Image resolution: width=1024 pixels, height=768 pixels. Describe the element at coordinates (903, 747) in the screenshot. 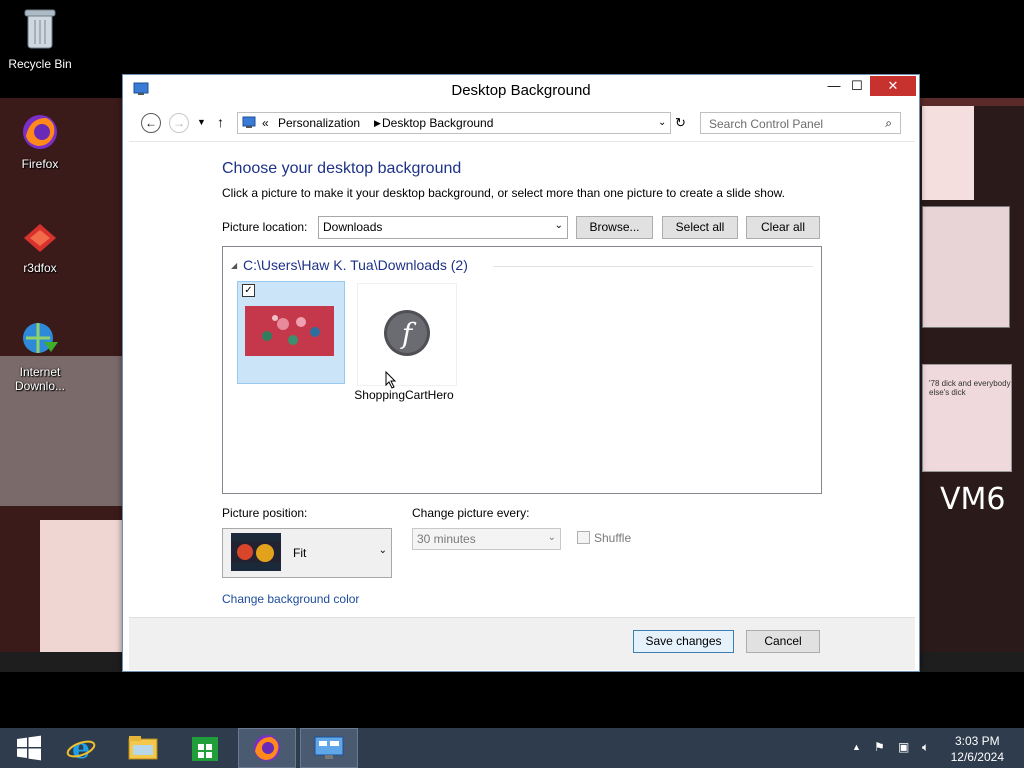

I see `network-icon: ▣` at that location.